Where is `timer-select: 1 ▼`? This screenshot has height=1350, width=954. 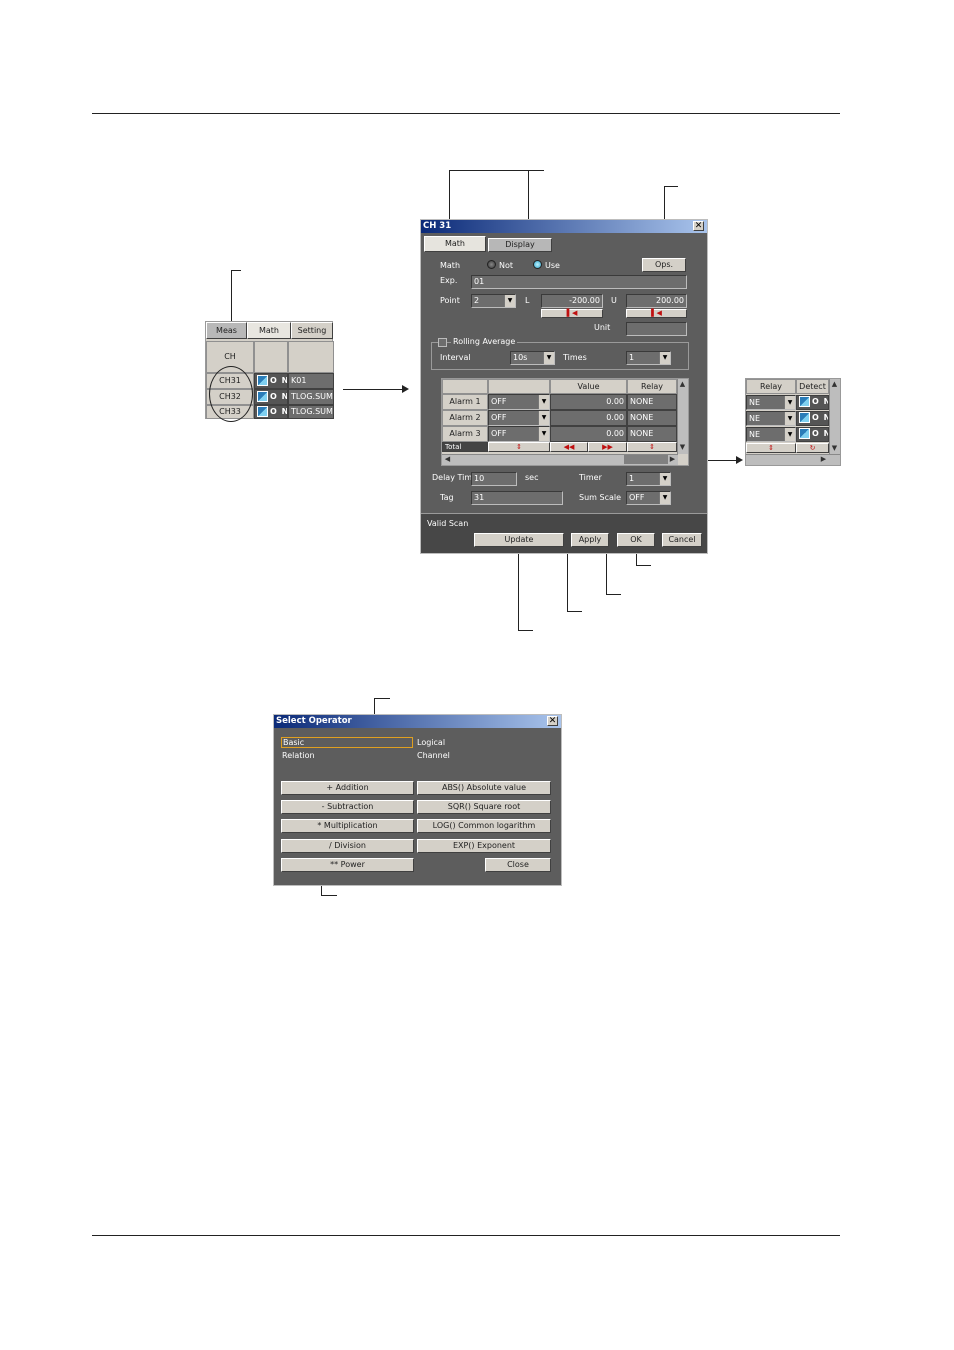
timer-select: 1 ▼ is located at coordinates (648, 479).